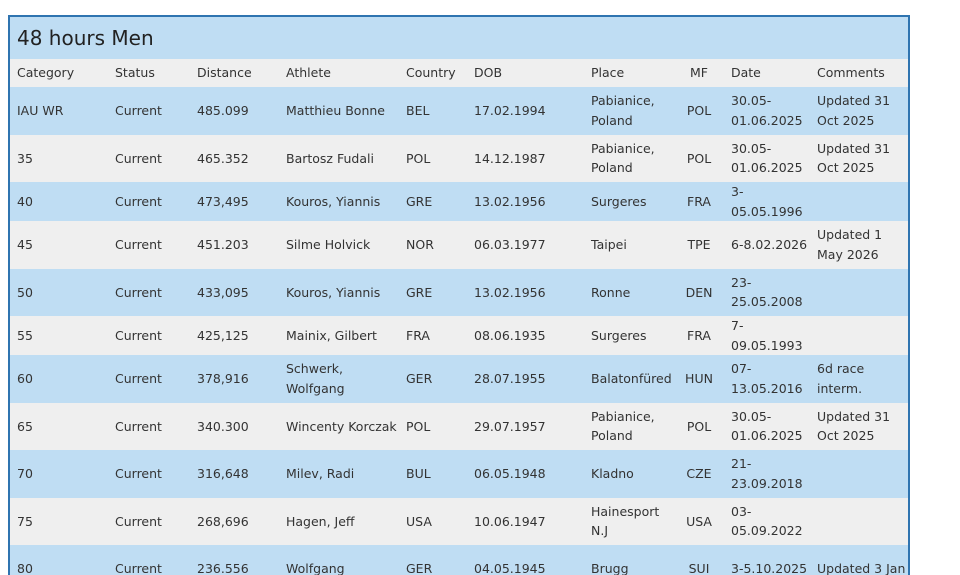  Describe the element at coordinates (510, 568) in the screenshot. I see `cell-dob: 04.05.1945` at that location.